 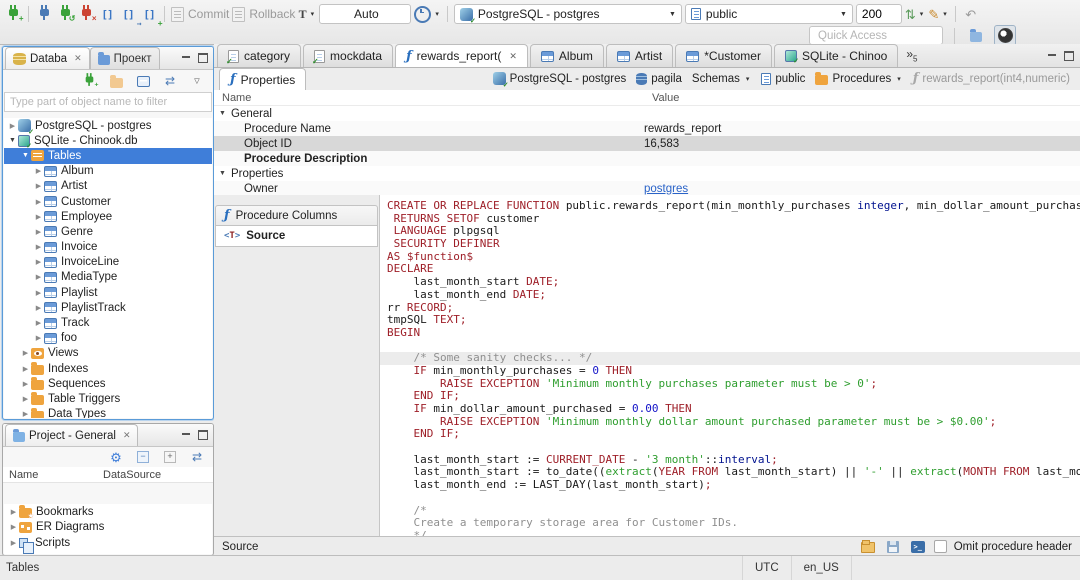 What do you see at coordinates (461, 55) in the screenshot?
I see `editor-tab-rewards-report-: ƒ rewards_report(✕` at bounding box center [461, 55].